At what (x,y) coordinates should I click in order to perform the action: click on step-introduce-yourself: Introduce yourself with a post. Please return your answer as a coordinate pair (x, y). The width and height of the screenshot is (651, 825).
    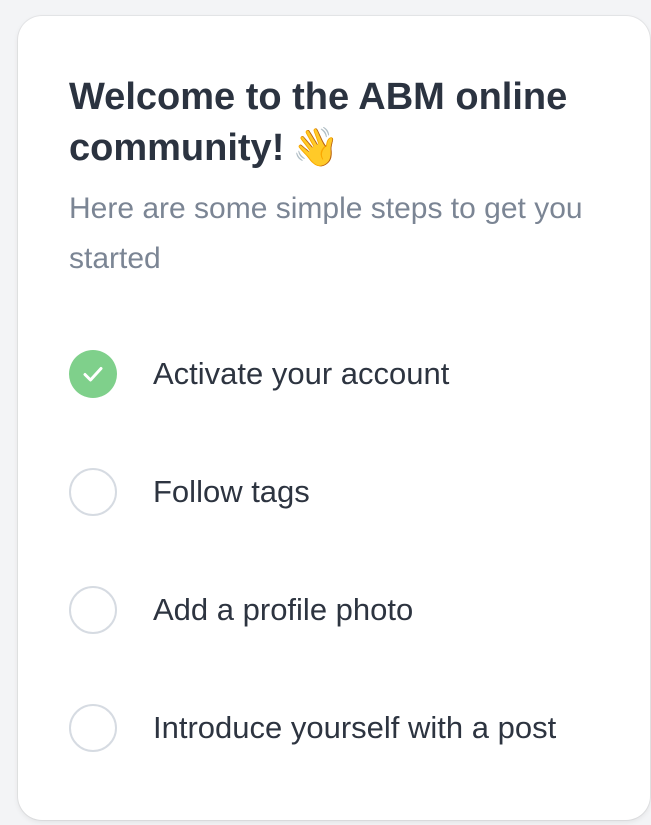
    Looking at the image, I should click on (349, 728).